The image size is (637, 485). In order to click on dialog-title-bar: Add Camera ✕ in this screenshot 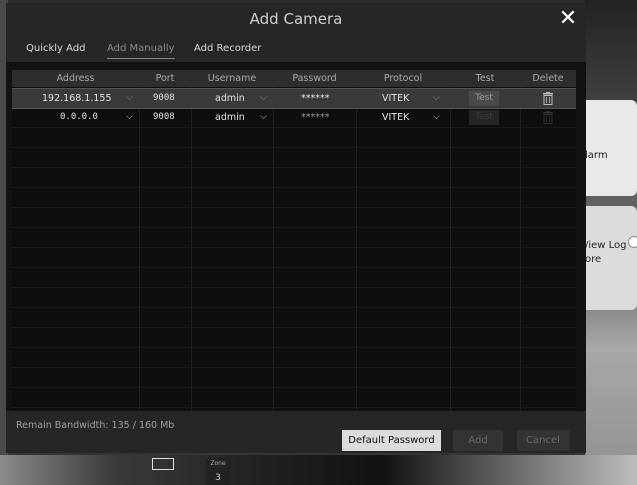, I will do `click(296, 19)`.